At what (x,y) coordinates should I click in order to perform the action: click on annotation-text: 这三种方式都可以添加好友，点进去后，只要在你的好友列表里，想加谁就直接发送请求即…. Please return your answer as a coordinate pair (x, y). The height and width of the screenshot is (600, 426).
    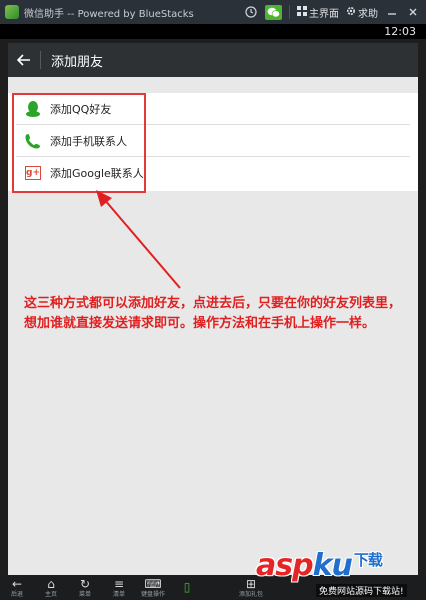
    Looking at the image, I should click on (213, 313).